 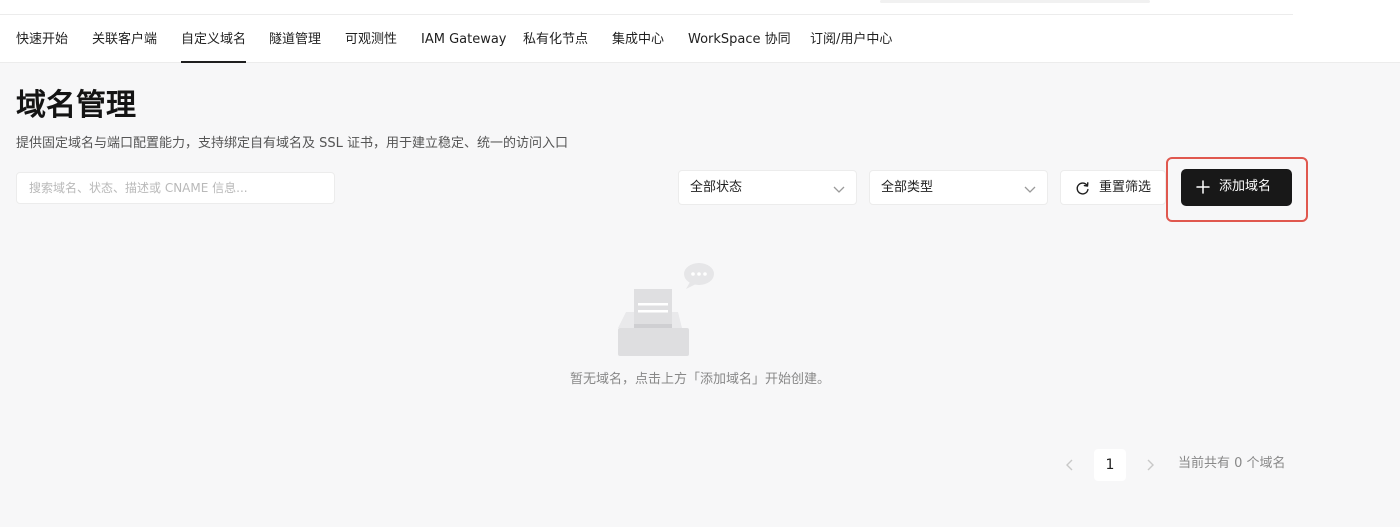 I want to click on refresh-icon, so click(x=1082, y=188).